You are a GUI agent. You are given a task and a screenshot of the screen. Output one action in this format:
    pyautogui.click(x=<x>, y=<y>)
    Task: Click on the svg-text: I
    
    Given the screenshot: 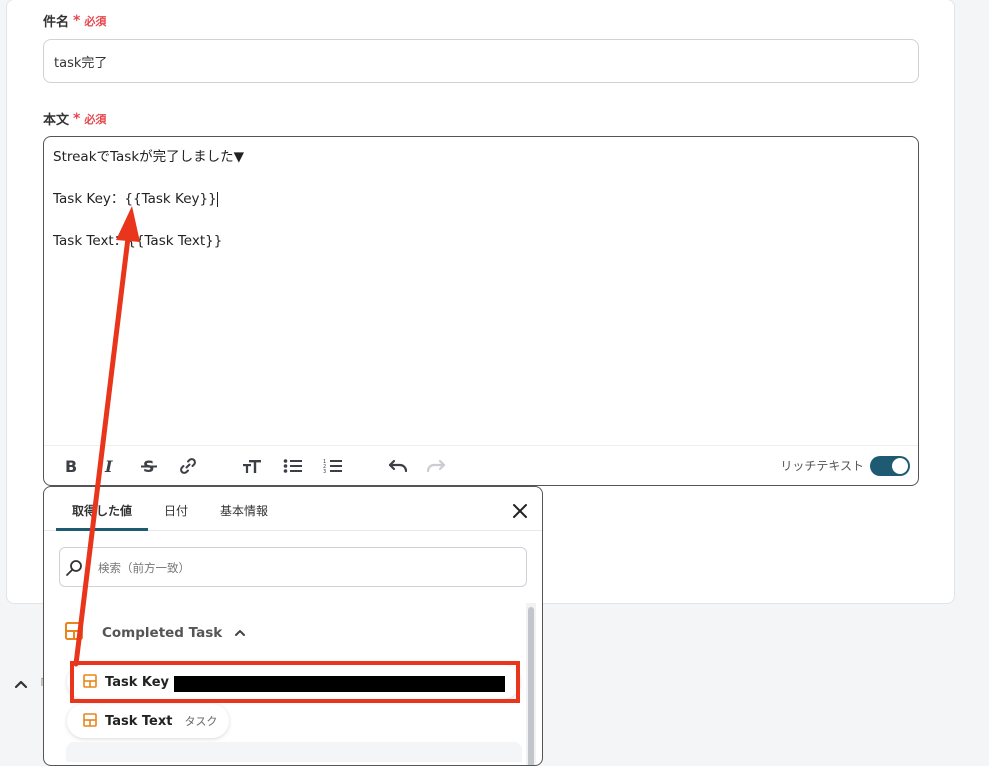 What is the action you would take?
    pyautogui.click(x=108, y=466)
    